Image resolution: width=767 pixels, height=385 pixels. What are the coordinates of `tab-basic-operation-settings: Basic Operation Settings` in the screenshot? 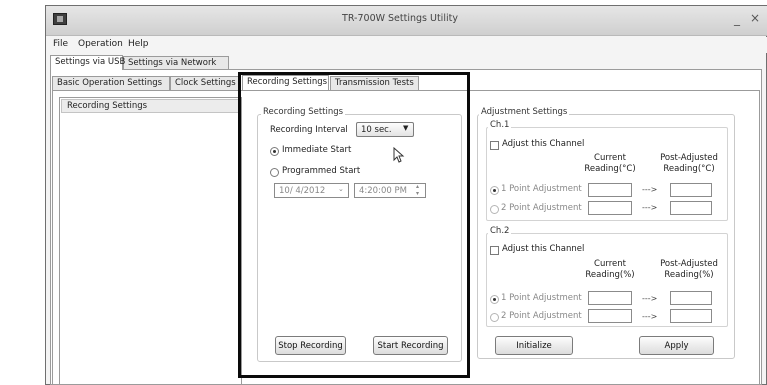 It's located at (111, 83).